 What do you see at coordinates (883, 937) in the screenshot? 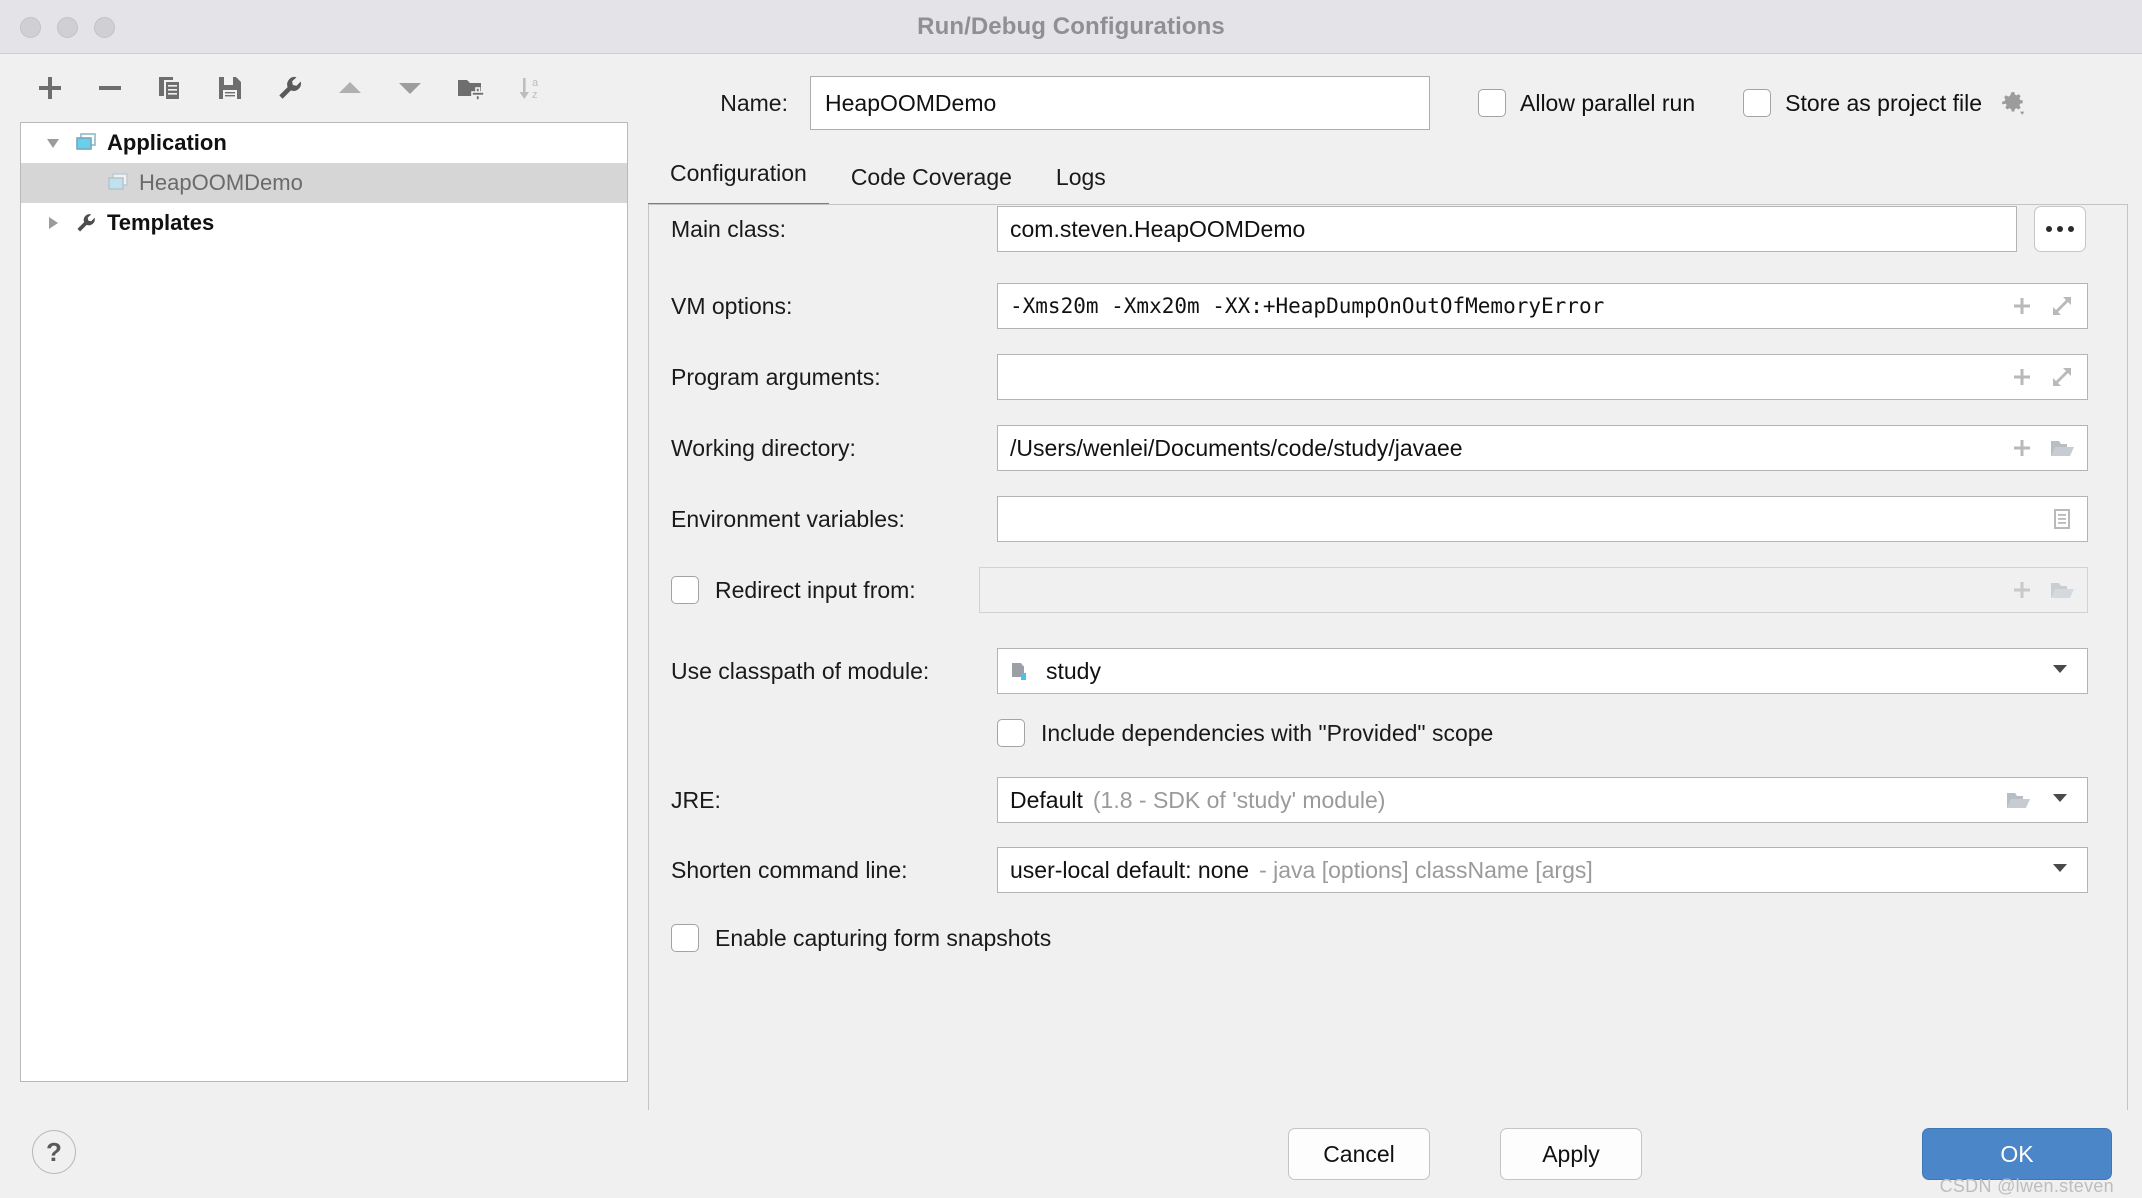
I see `enable-form-snapshots-label: Enable capturing form snapshots` at bounding box center [883, 937].